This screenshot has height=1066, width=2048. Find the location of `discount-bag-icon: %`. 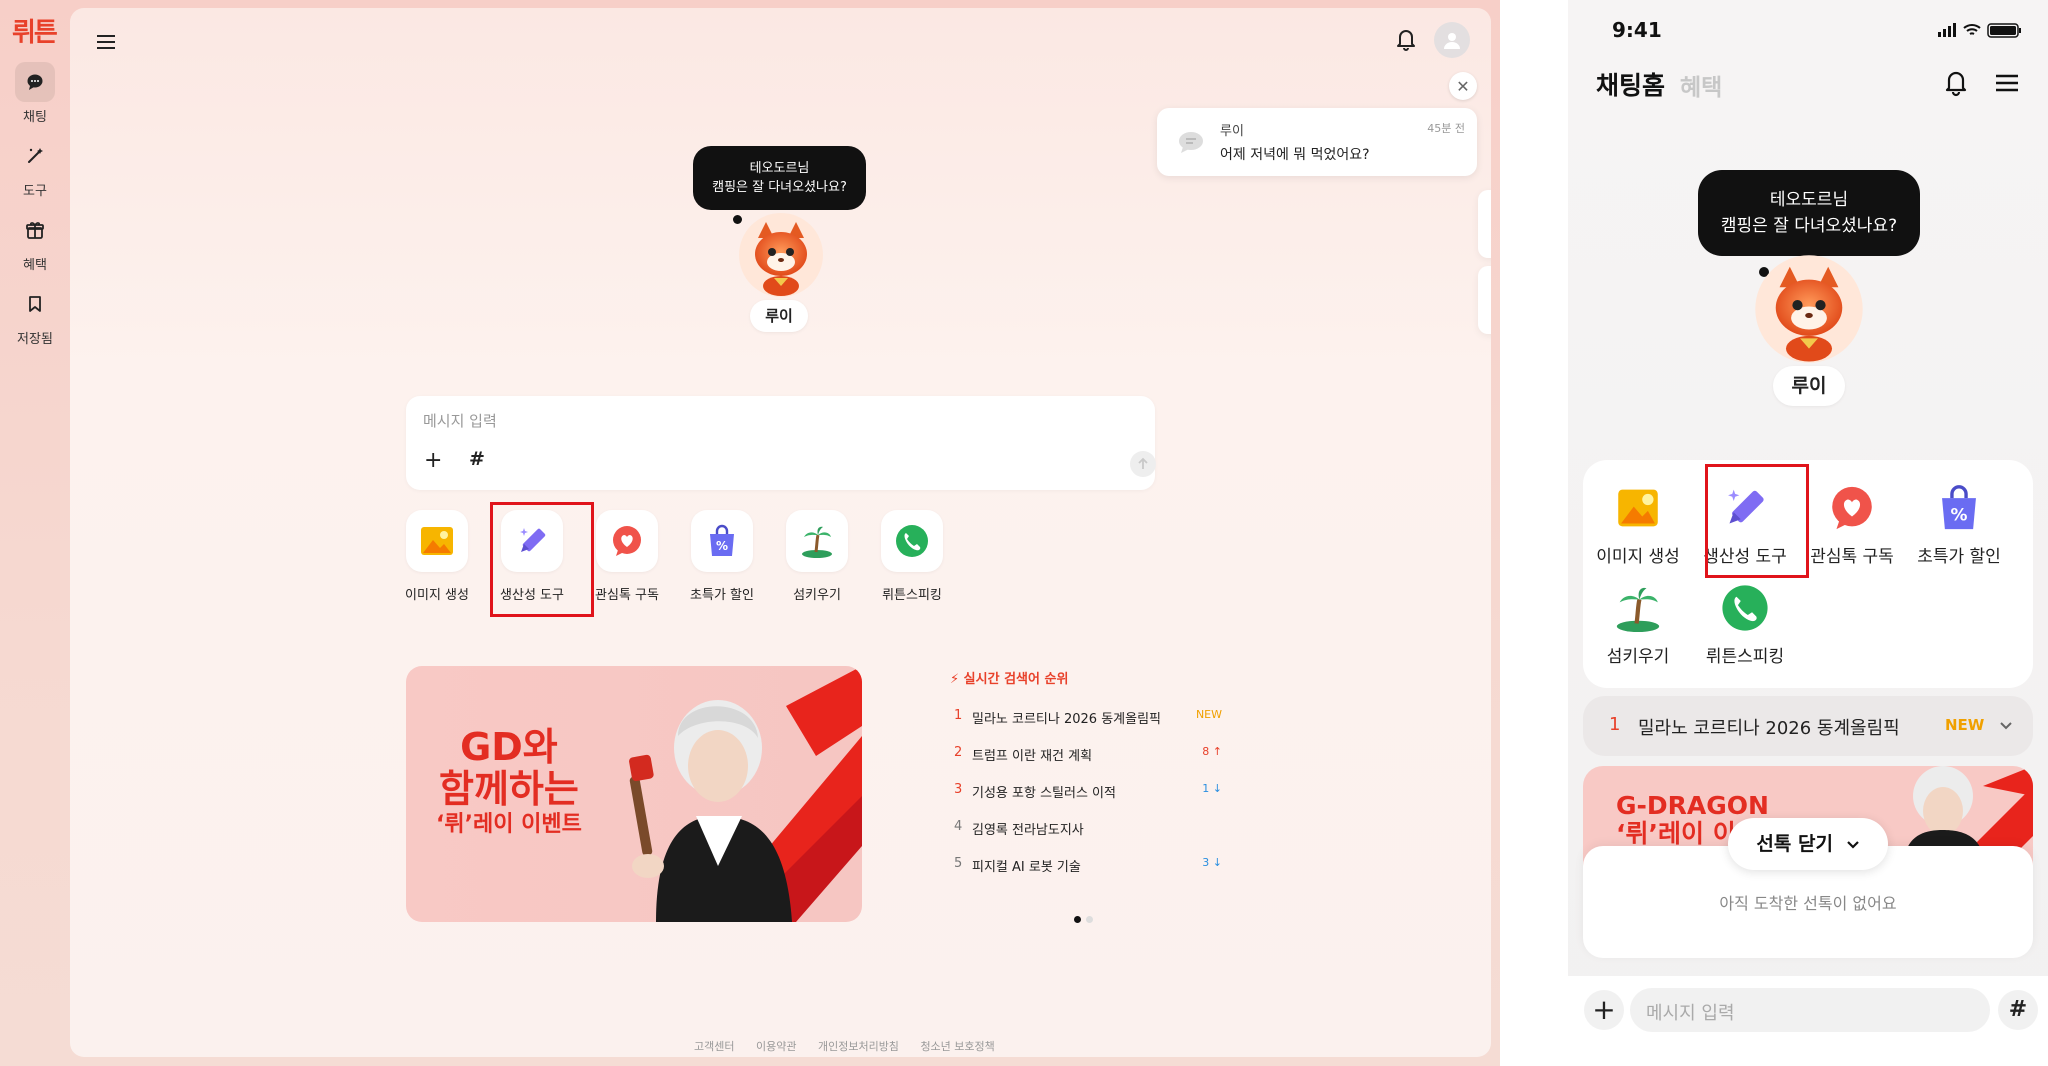

discount-bag-icon: % is located at coordinates (1959, 508).